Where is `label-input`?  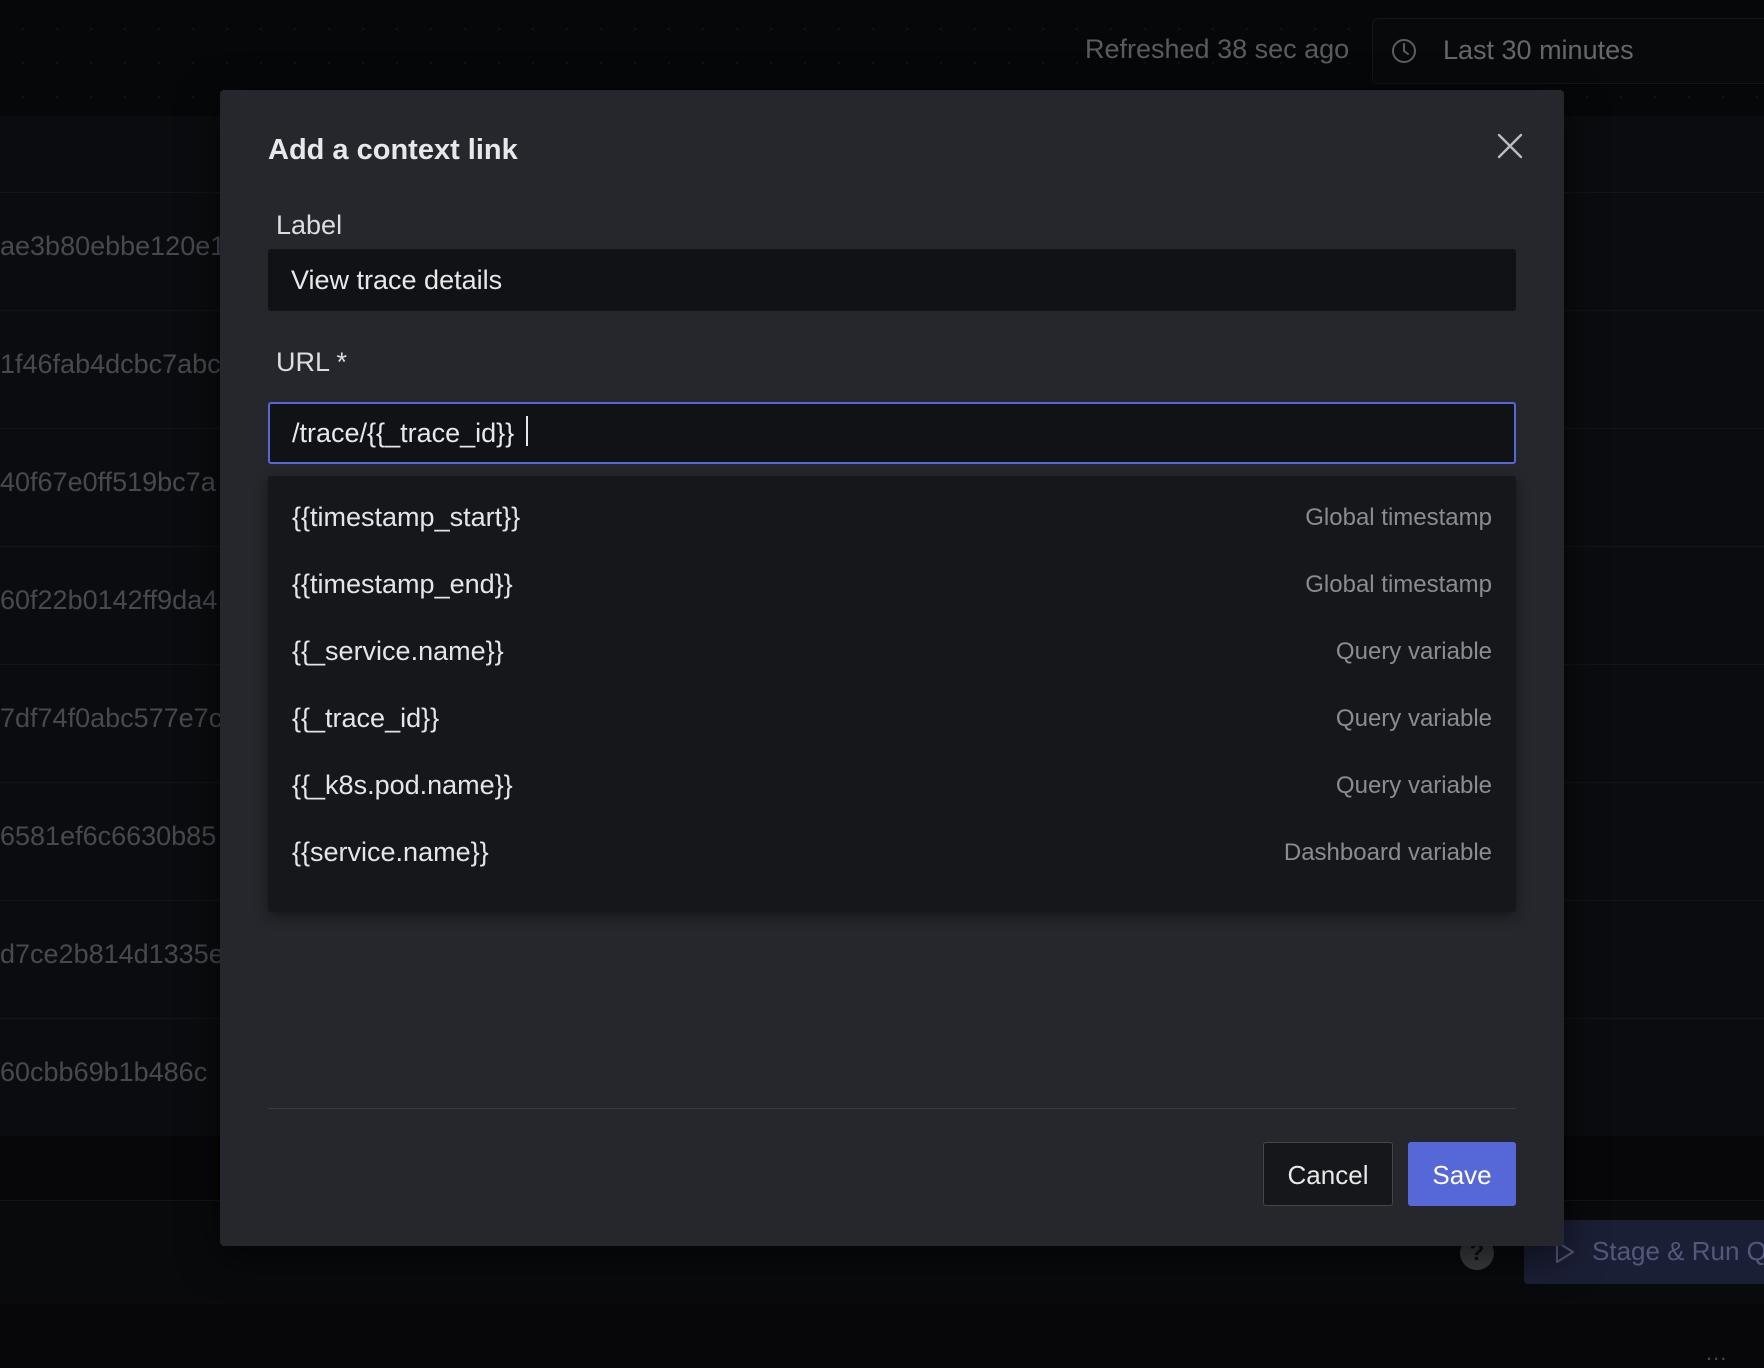
label-input is located at coordinates (892, 280).